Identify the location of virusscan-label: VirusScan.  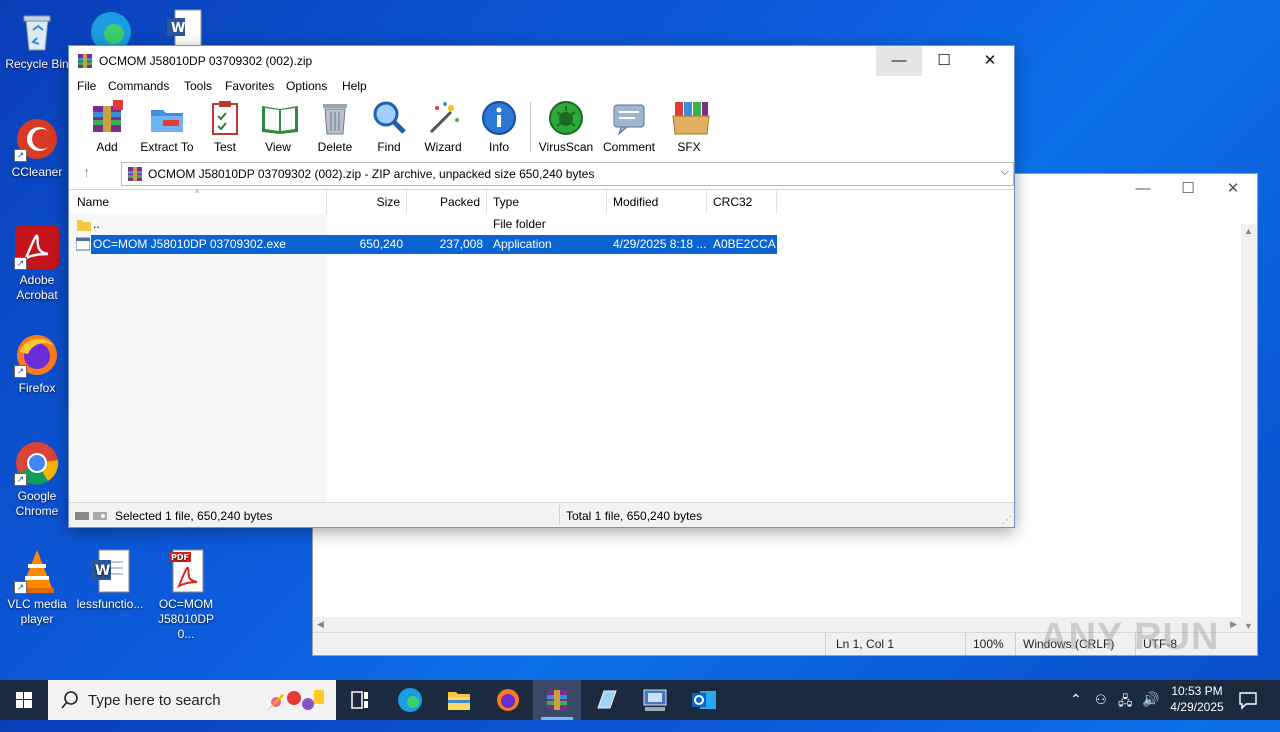
(566, 147).